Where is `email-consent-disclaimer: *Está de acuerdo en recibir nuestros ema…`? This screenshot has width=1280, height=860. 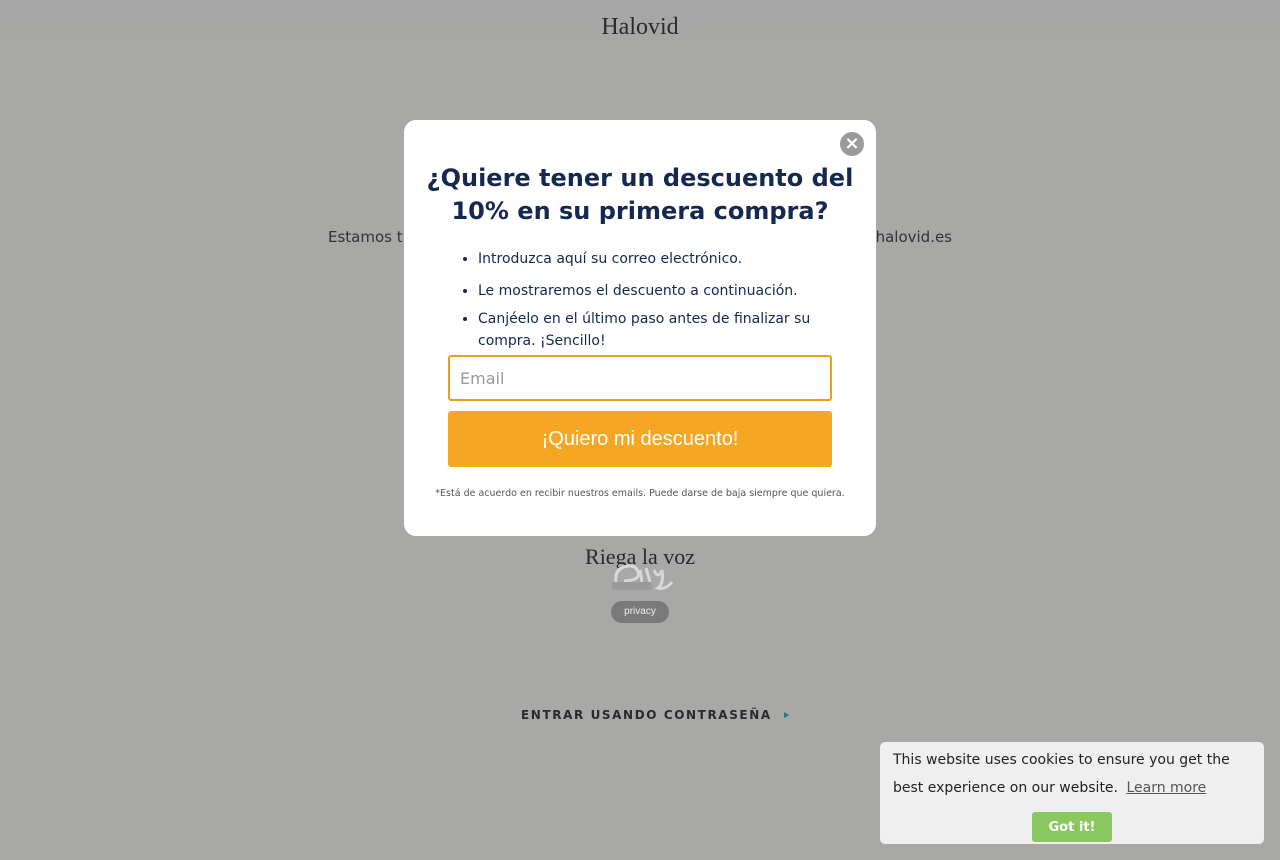 email-consent-disclaimer: *Está de acuerdo en recibir nuestros ema… is located at coordinates (640, 493).